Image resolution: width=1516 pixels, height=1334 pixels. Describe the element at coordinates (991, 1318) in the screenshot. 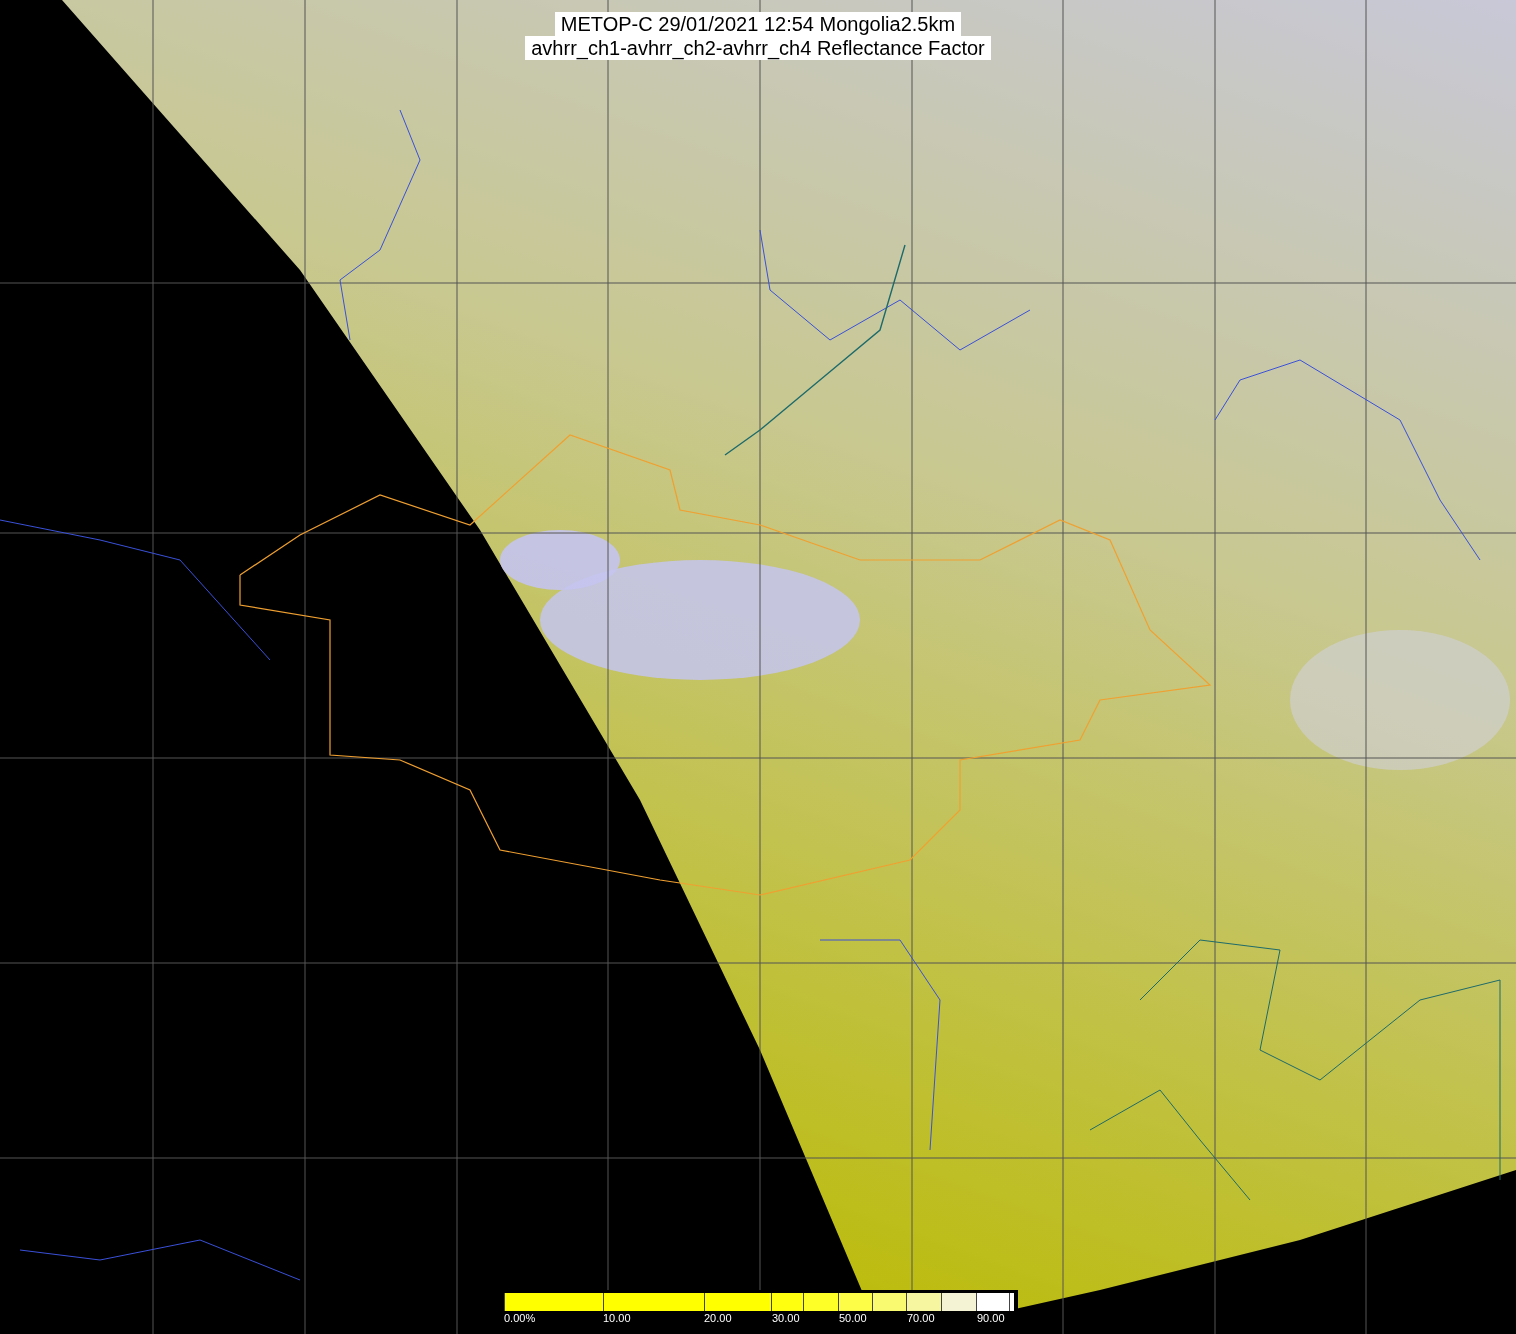

I see `scale-label: 90.00` at that location.